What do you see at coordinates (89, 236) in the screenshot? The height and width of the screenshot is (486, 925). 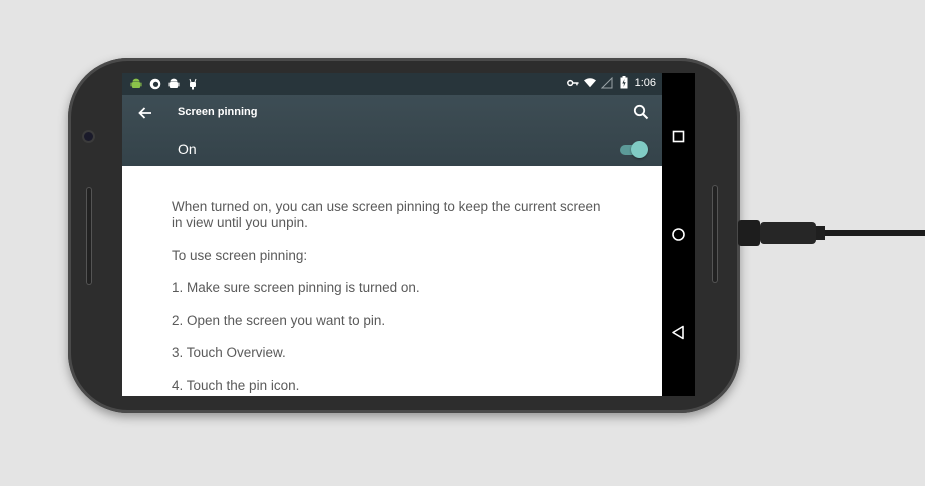 I see `speaker-left` at bounding box center [89, 236].